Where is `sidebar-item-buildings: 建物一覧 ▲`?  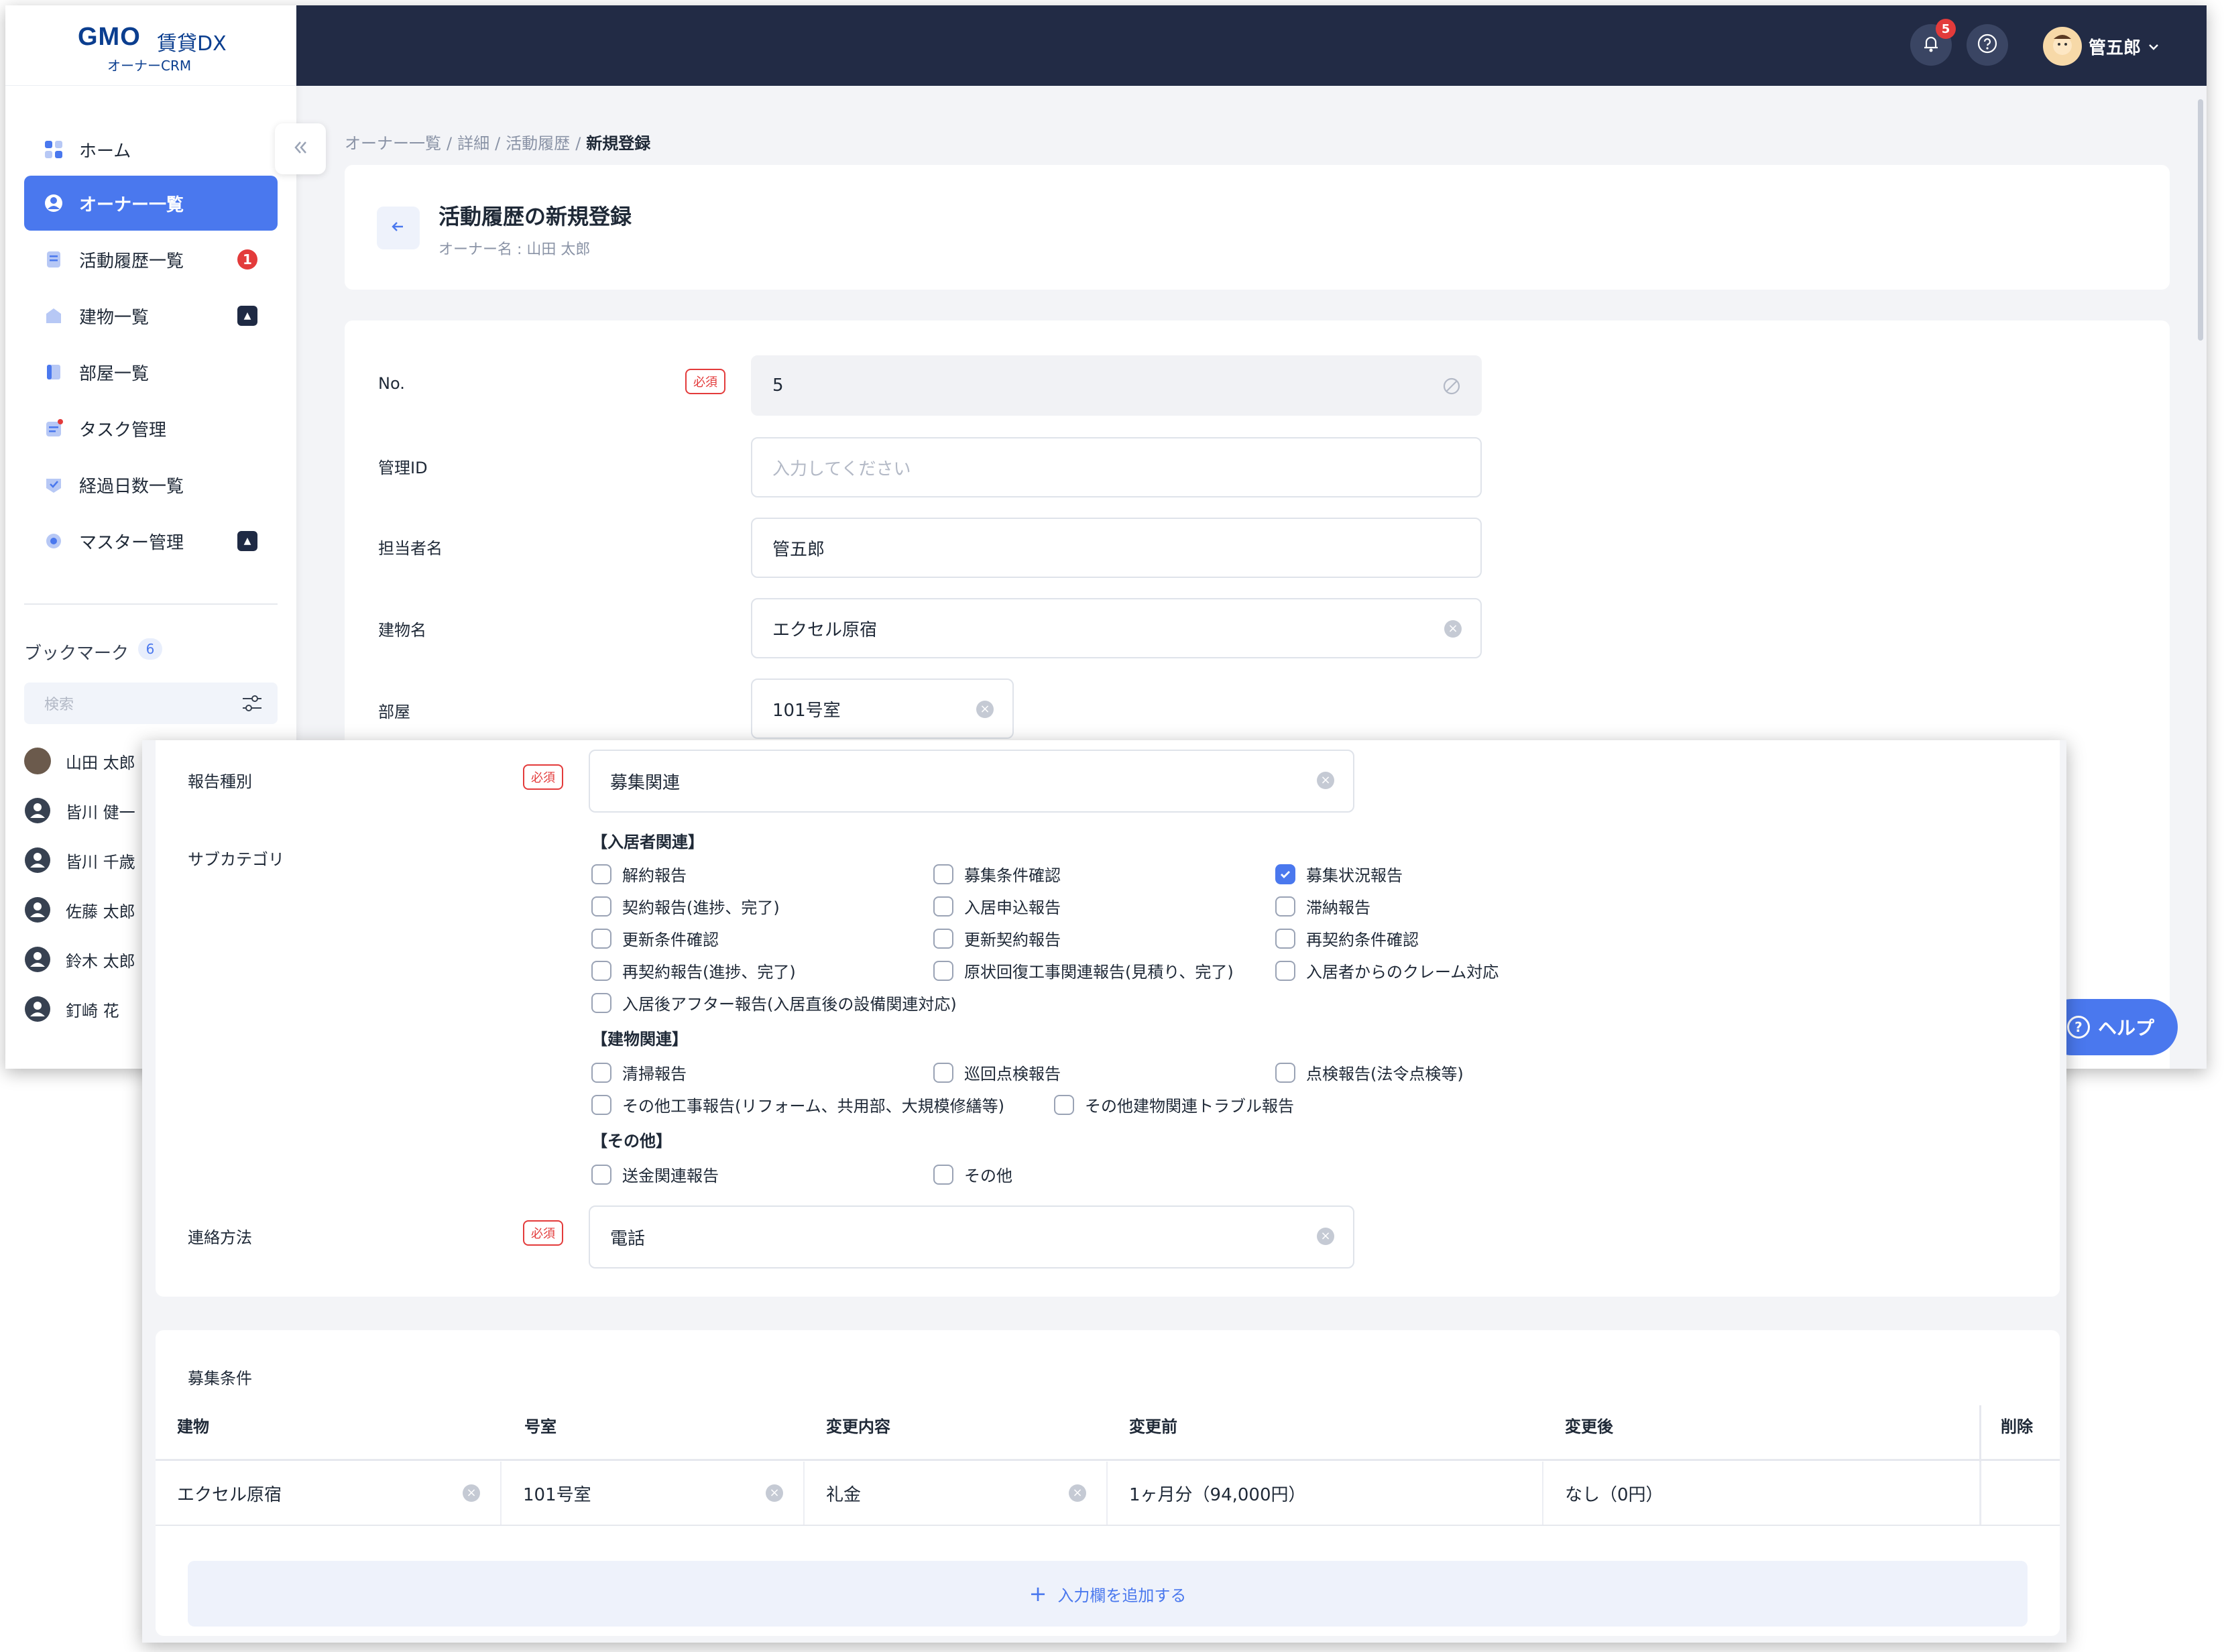
sidebar-item-buildings: 建物一覧 ▲ is located at coordinates (151, 315).